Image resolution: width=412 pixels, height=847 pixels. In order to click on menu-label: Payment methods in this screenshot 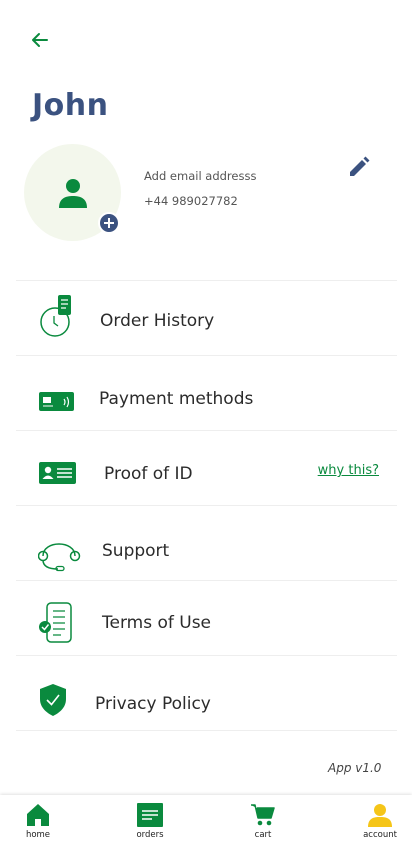, I will do `click(176, 399)`.